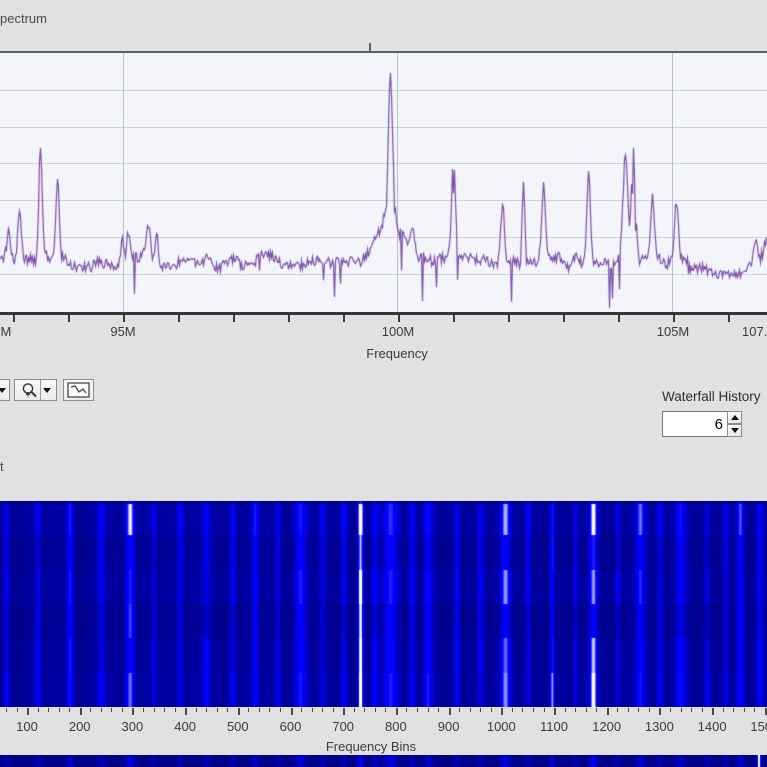 The width and height of the screenshot is (767, 767). Describe the element at coordinates (754, 331) in the screenshot. I see `axis-tick-label-partial: 107.5M` at that location.